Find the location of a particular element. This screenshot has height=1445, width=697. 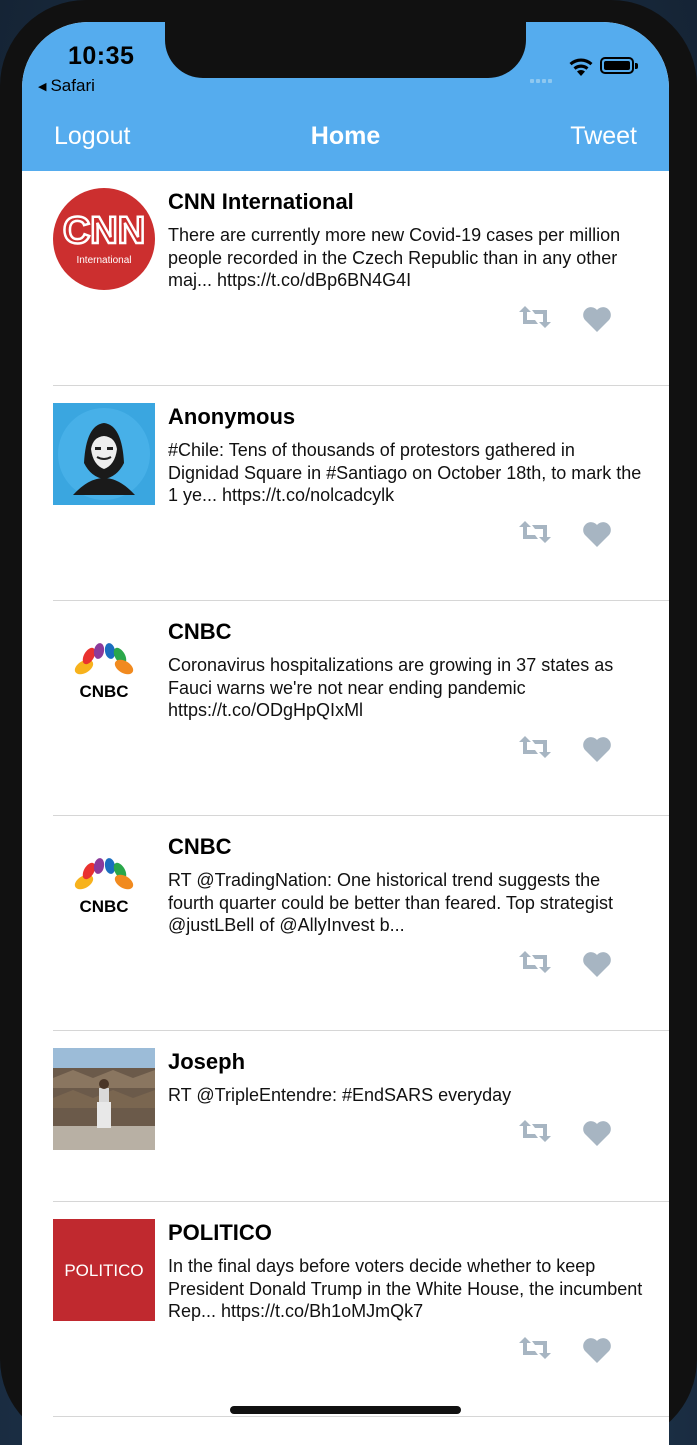

logout-button: Logout is located at coordinates (92, 136).